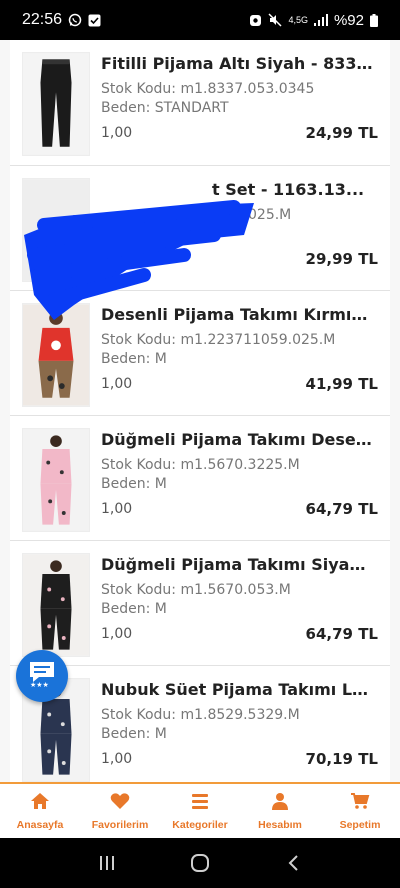 The width and height of the screenshot is (400, 888). I want to click on battery-level: %92, so click(348, 20).